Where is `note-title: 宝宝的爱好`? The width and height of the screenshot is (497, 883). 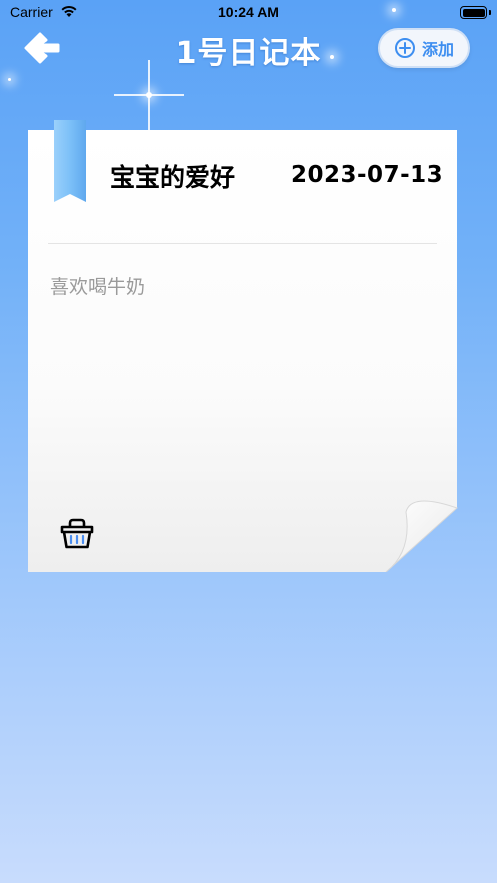
note-title: 宝宝的爱好 is located at coordinates (173, 177).